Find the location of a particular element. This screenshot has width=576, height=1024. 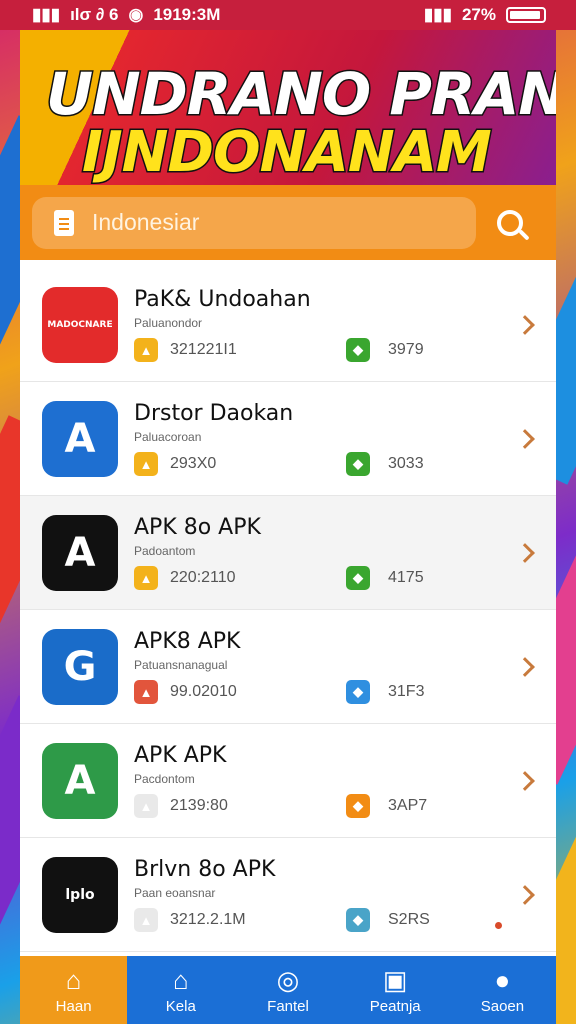

app-name: APK APK is located at coordinates (180, 755).